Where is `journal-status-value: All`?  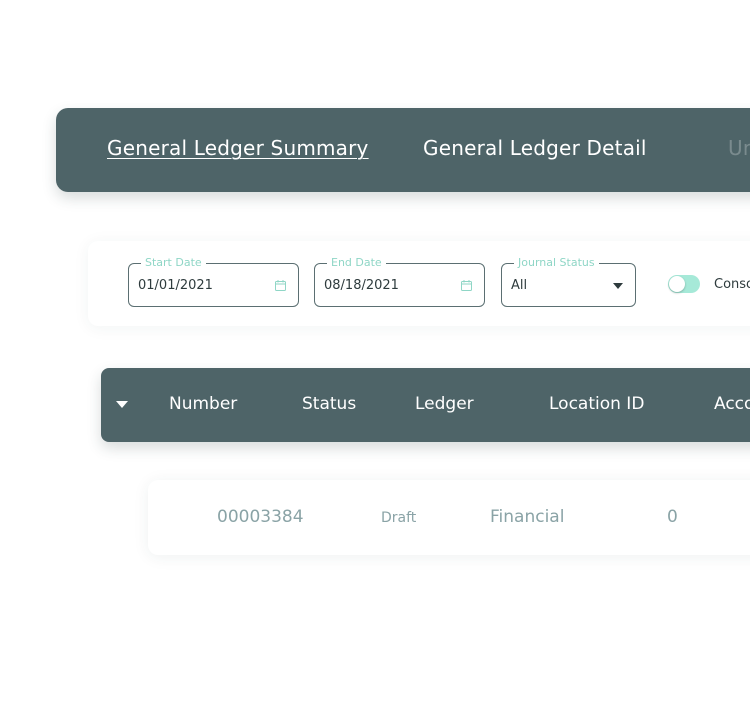
journal-status-value: All is located at coordinates (519, 286).